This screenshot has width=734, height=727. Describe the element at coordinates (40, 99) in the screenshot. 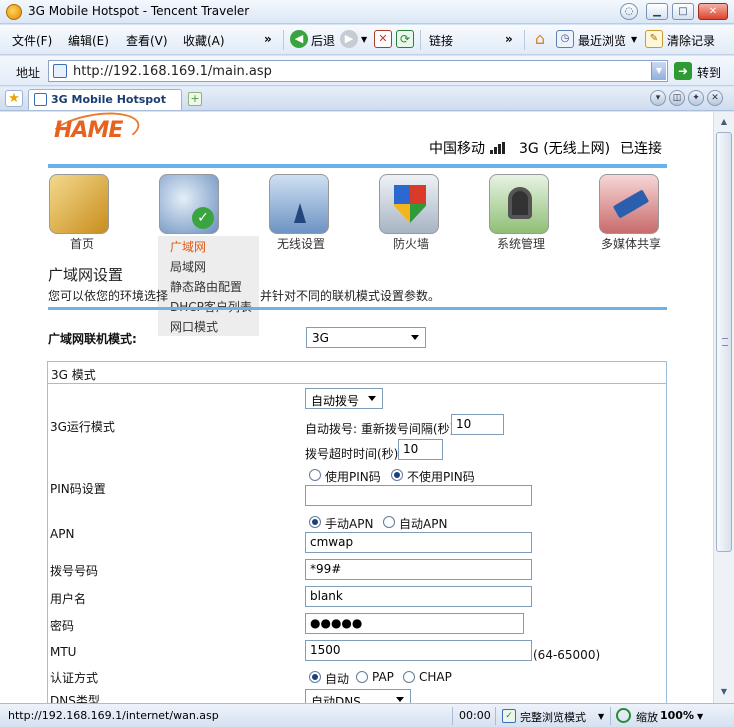

I see `page-icon` at that location.